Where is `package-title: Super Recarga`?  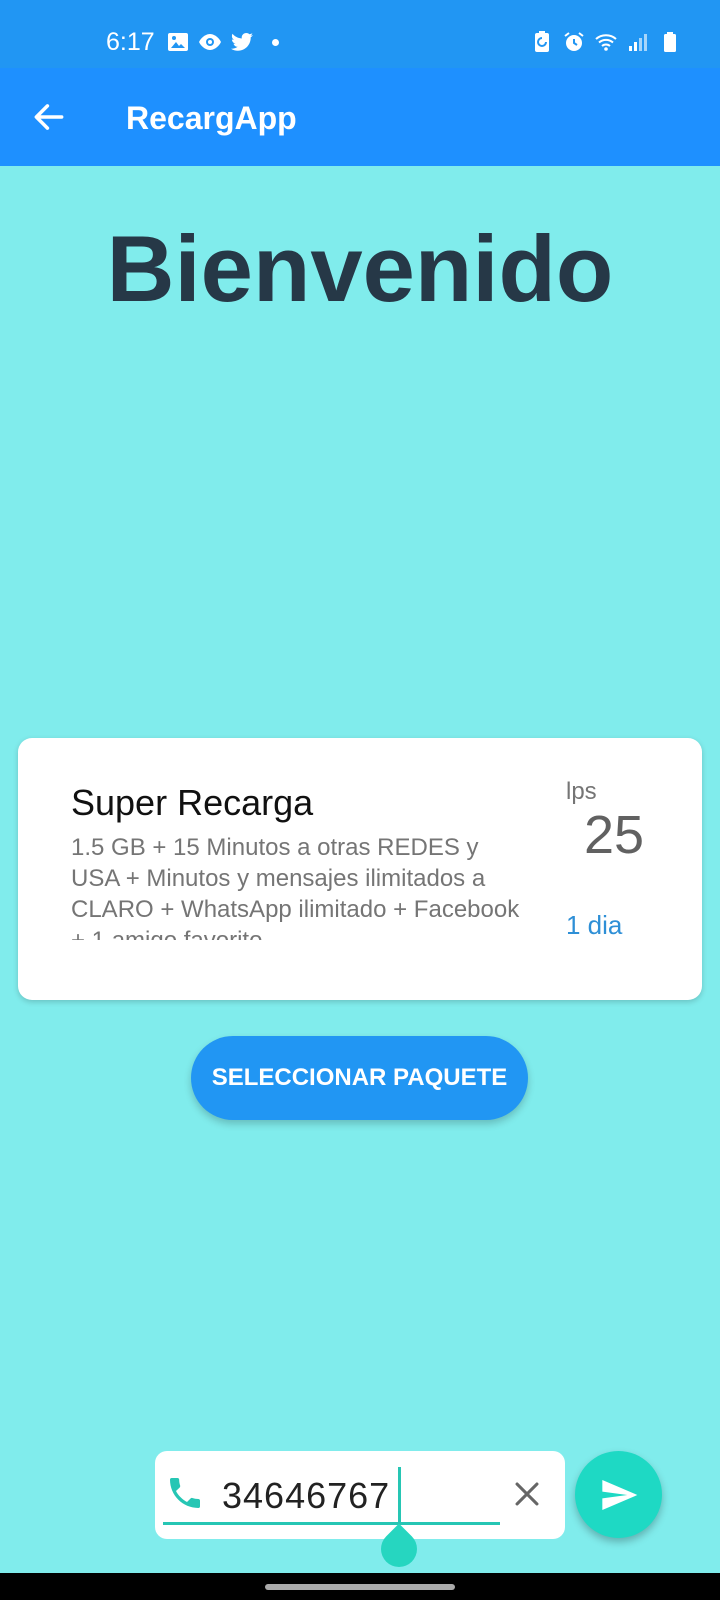 package-title: Super Recarga is located at coordinates (192, 802).